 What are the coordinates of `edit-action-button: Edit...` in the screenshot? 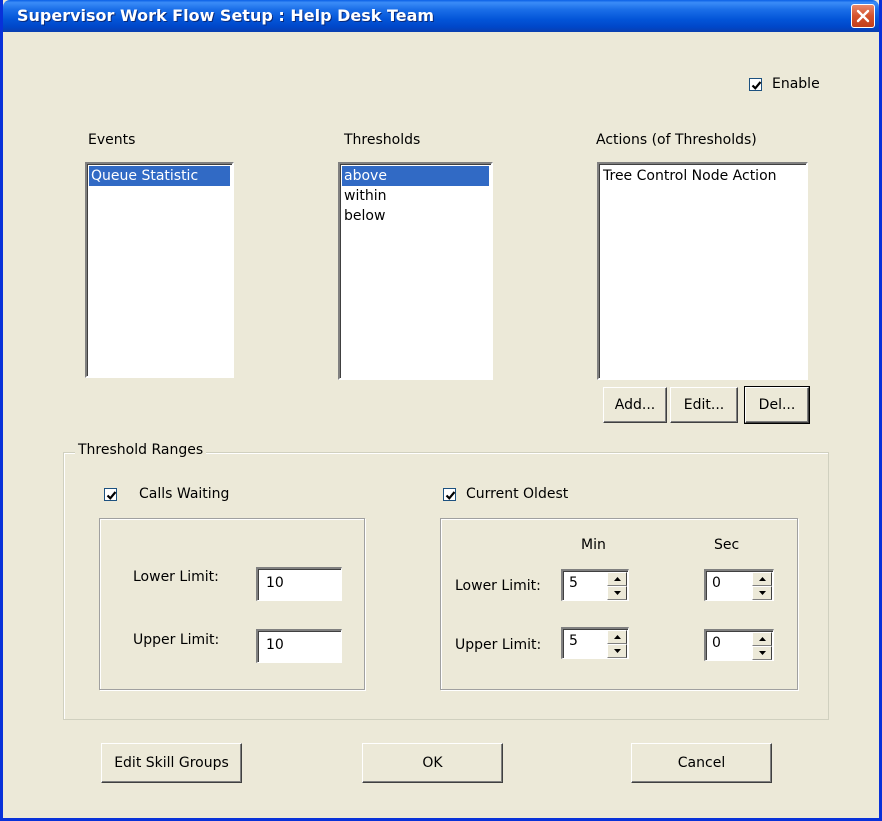 It's located at (704, 405).